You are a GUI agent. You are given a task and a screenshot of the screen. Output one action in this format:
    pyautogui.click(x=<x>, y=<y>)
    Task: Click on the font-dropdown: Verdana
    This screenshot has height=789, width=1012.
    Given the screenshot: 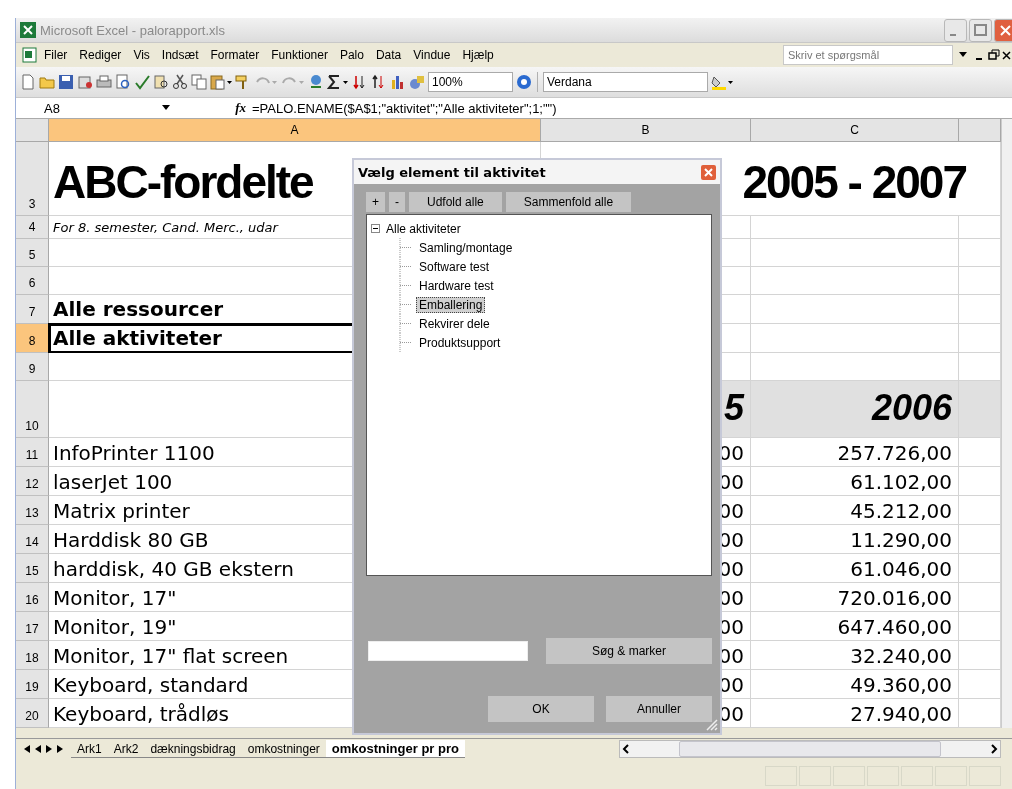 What is the action you would take?
    pyautogui.click(x=625, y=82)
    